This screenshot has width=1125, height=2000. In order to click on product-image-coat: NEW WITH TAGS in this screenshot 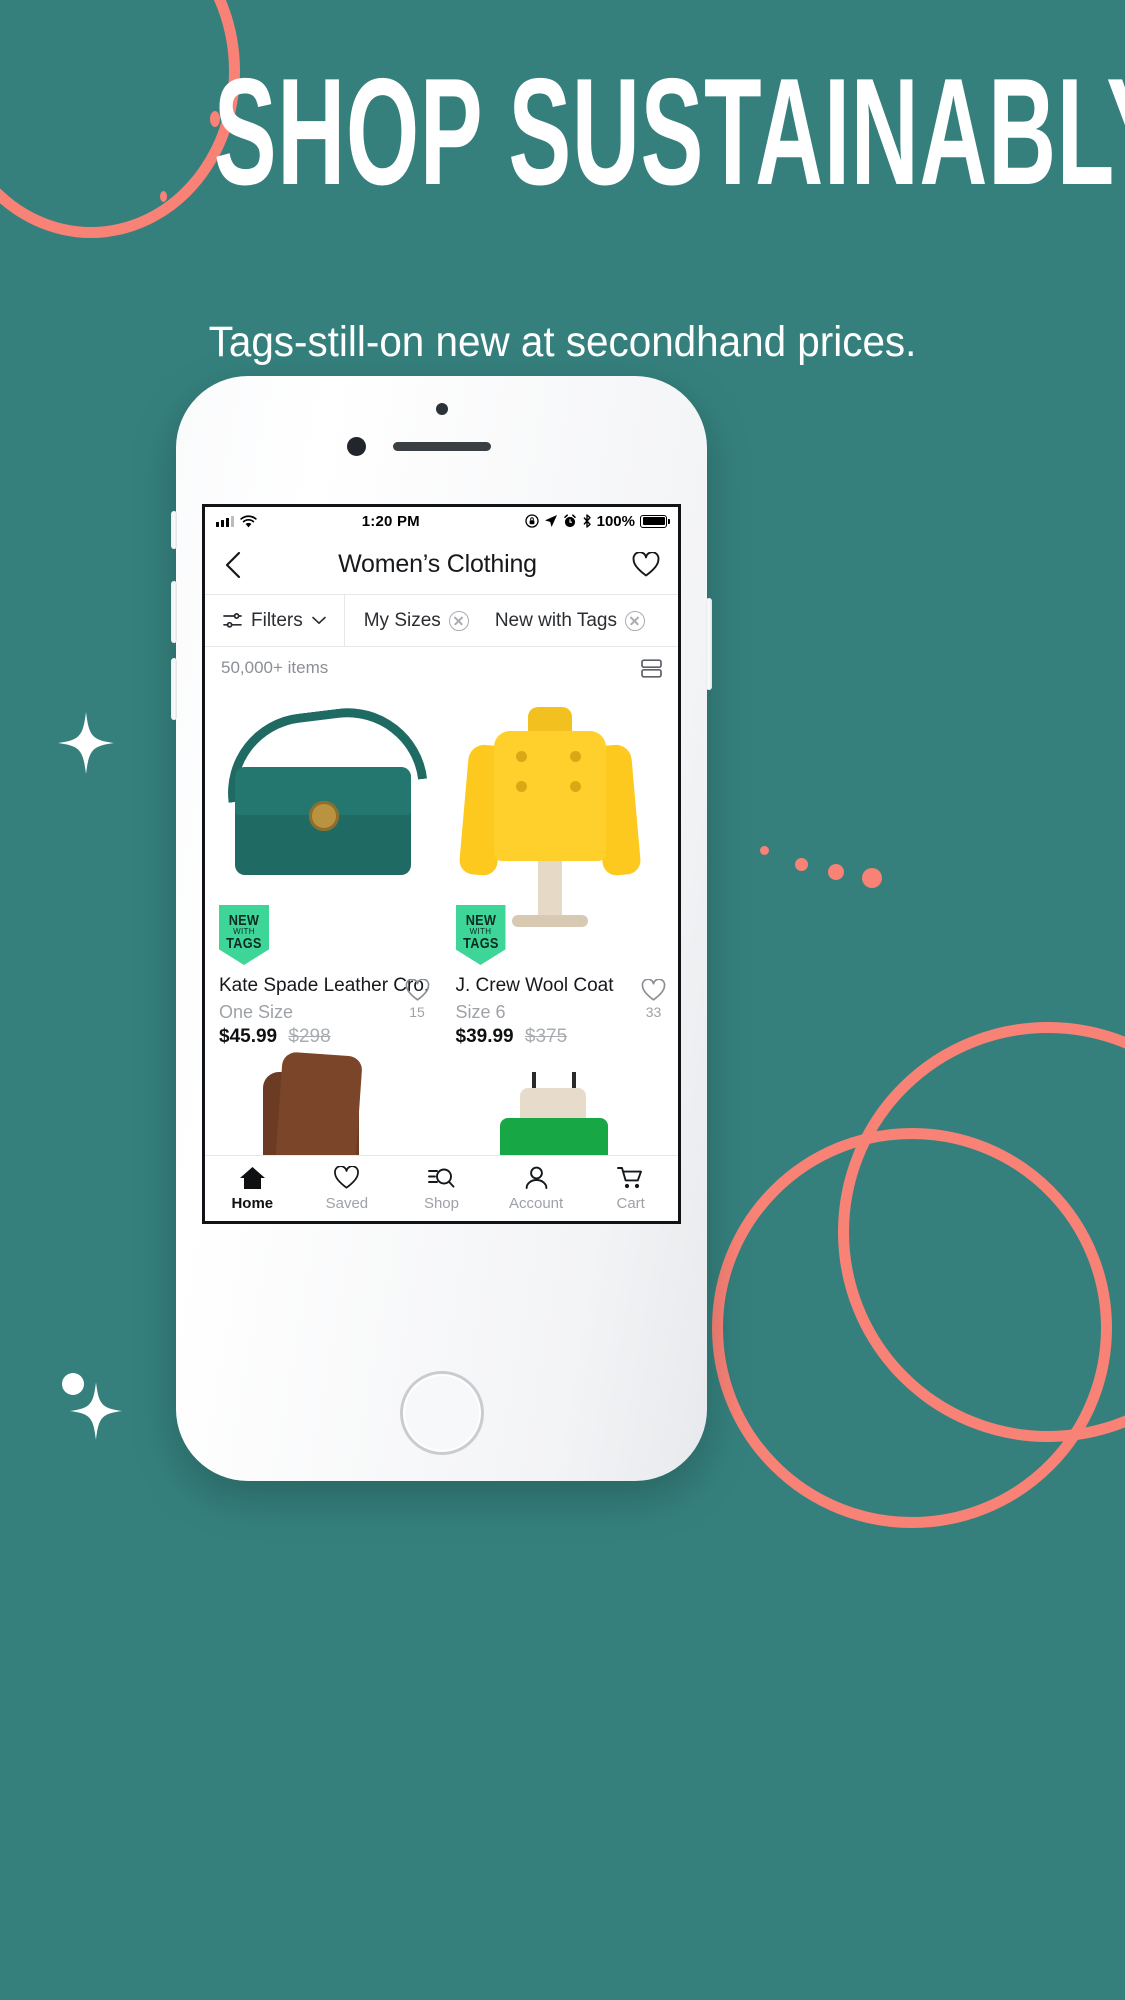, I will do `click(560, 827)`.